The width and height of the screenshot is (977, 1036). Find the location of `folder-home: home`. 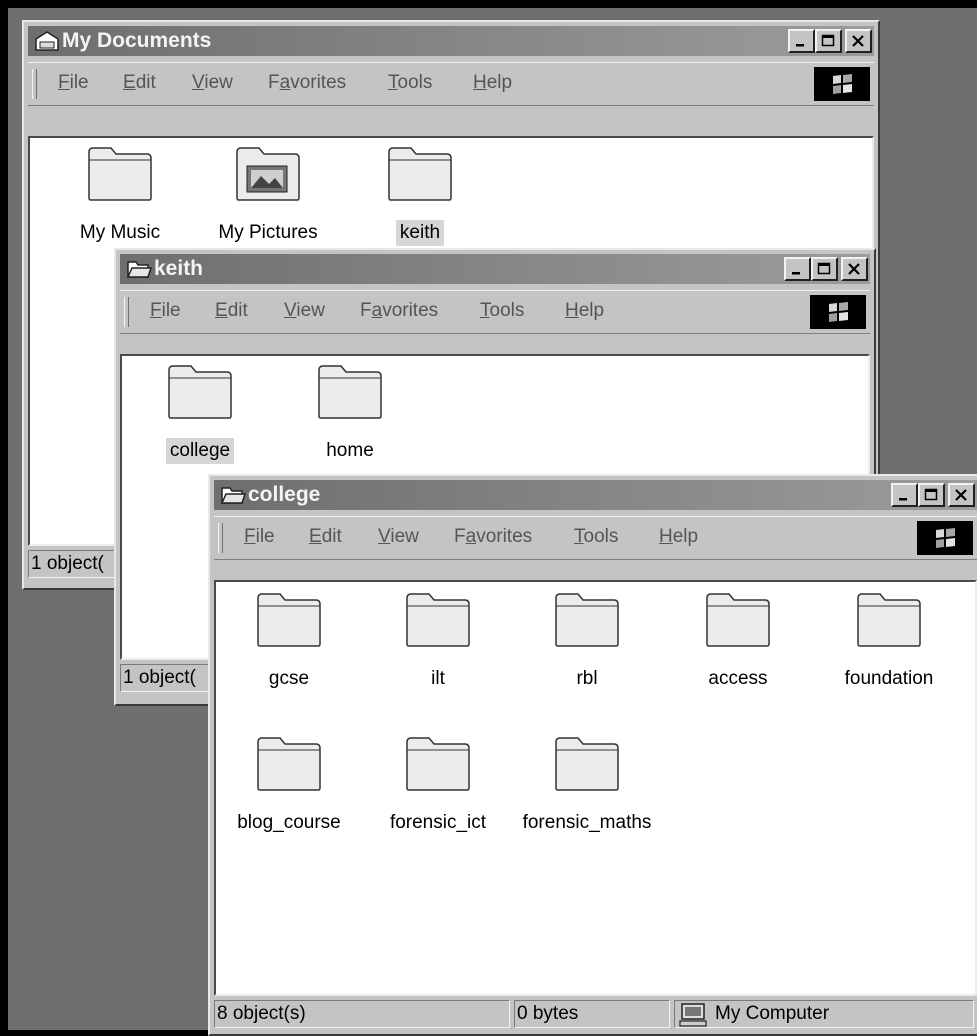

folder-home: home is located at coordinates (350, 413).